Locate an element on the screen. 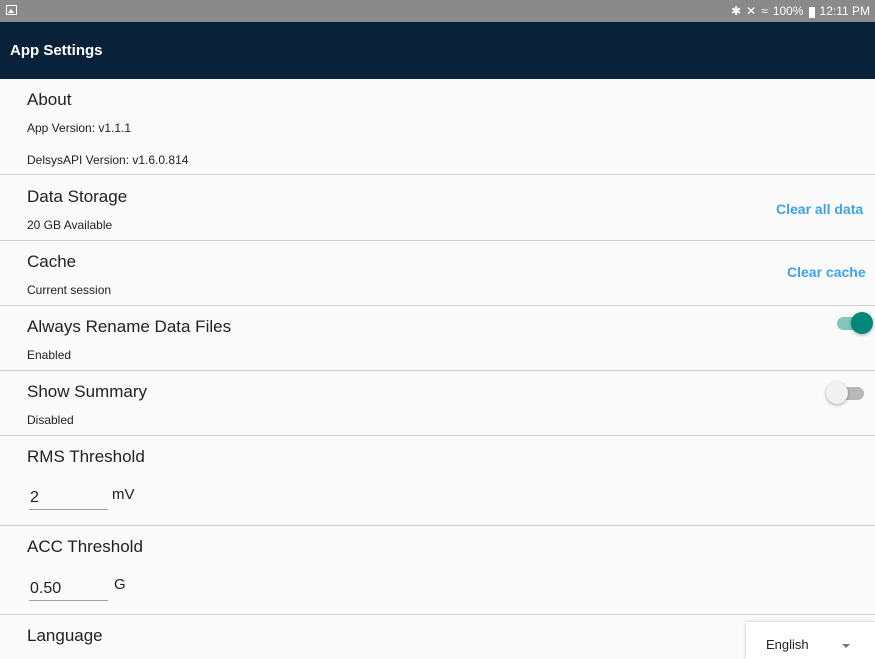  summary-section: Show Summary Disabled is located at coordinates (437, 403).